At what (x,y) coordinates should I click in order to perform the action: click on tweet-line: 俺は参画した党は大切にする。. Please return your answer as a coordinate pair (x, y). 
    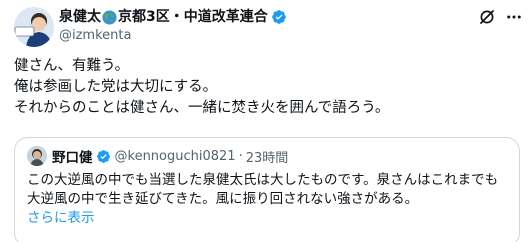
    Looking at the image, I should click on (116, 87).